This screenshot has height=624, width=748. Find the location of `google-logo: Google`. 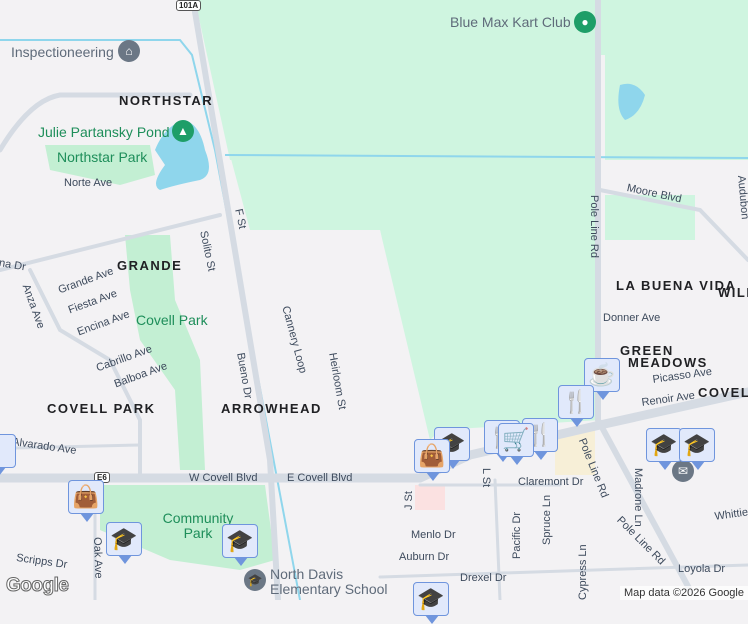

google-logo: Google is located at coordinates (37, 586).